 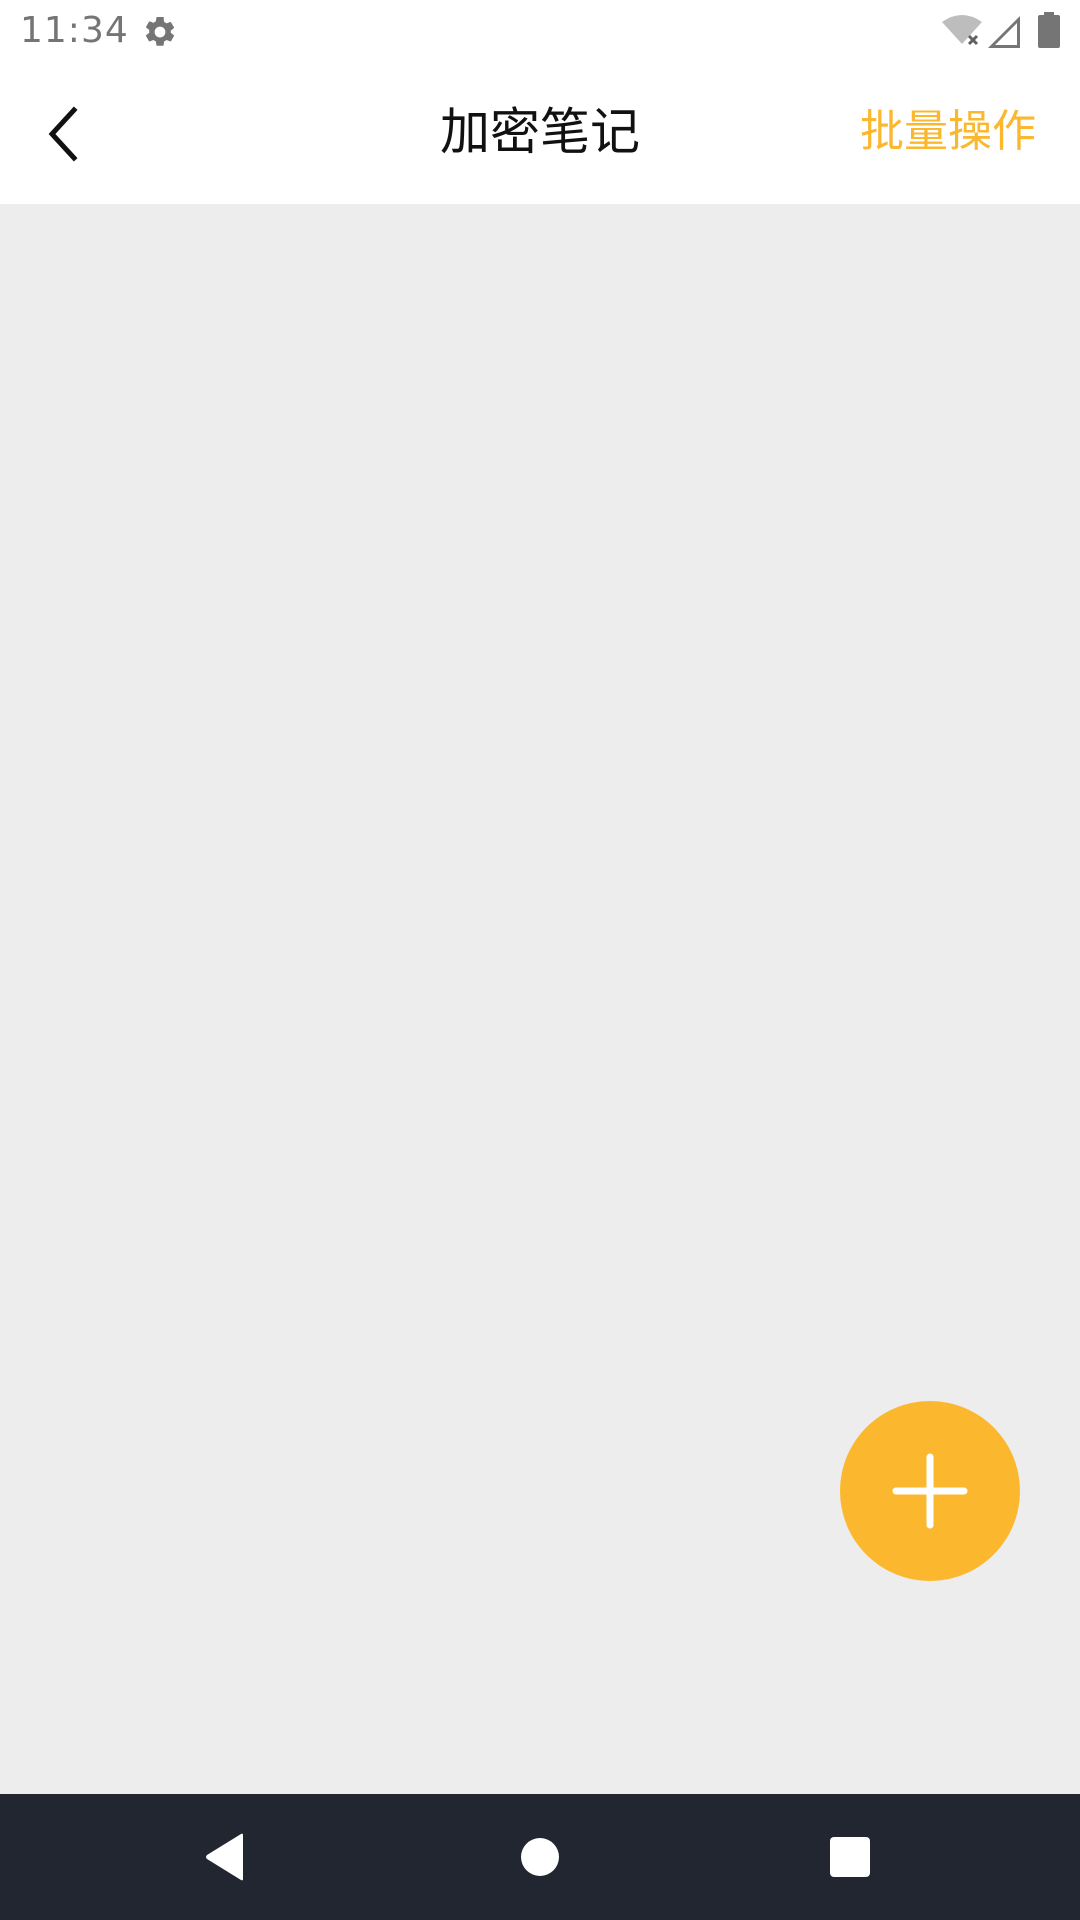 What do you see at coordinates (1004, 31) in the screenshot?
I see `cell-signal-icon` at bounding box center [1004, 31].